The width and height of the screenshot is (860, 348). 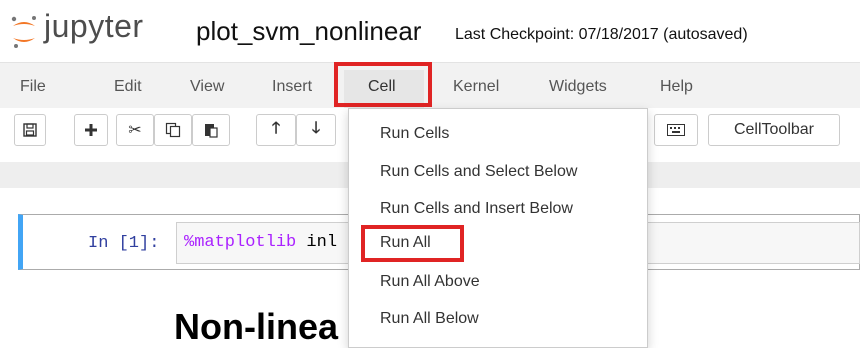 I want to click on cell-menu-highlight-box, so click(x=383, y=84).